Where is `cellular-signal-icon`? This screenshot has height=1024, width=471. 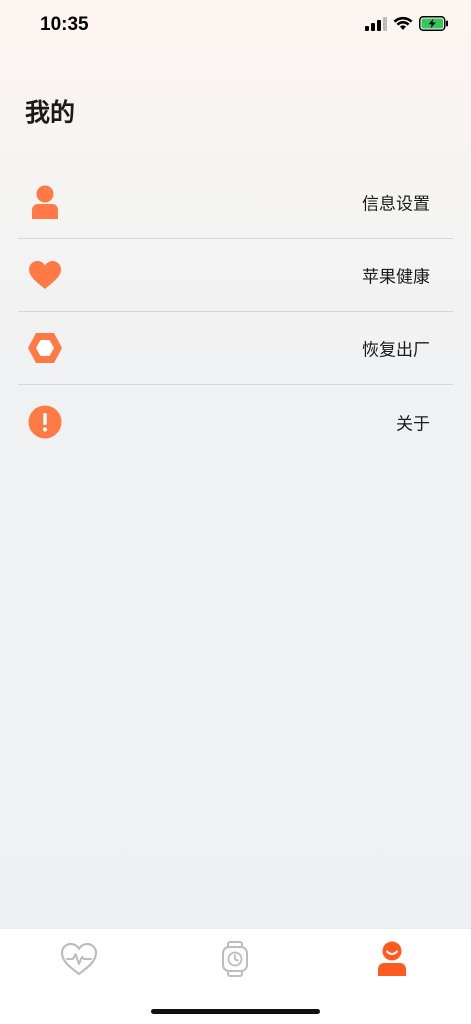
cellular-signal-icon is located at coordinates (376, 23).